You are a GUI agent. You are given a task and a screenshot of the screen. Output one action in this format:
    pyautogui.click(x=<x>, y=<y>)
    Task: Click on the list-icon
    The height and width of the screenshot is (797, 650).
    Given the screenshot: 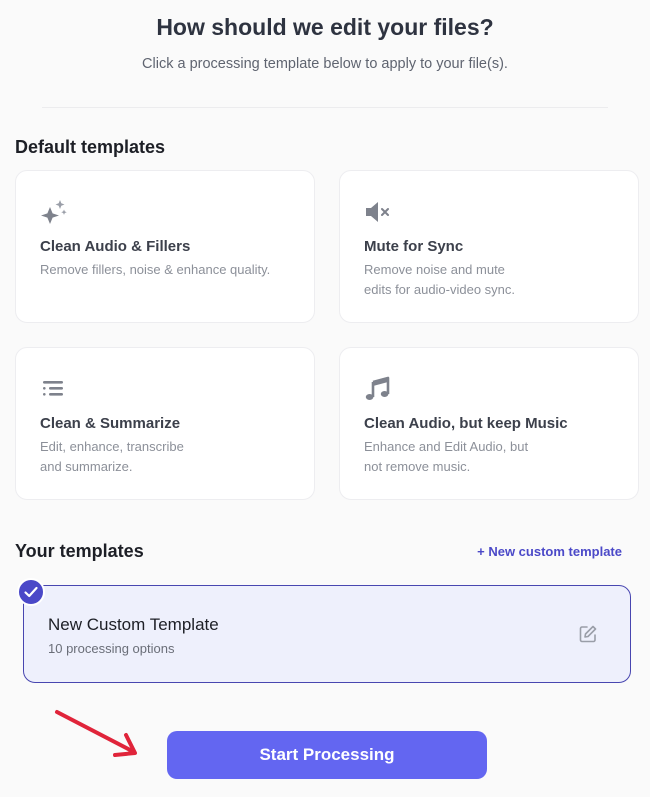 What is the action you would take?
    pyautogui.click(x=53, y=388)
    